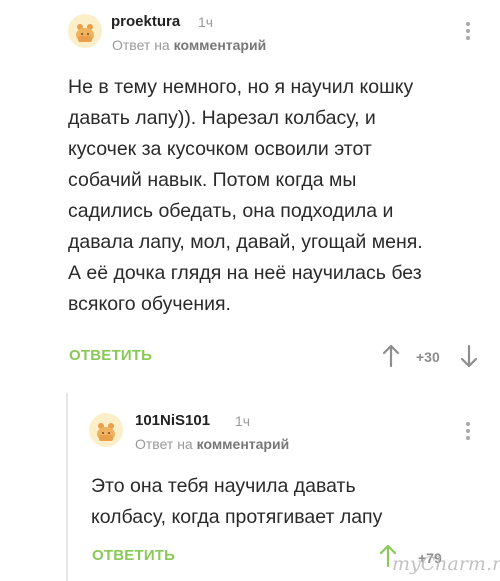 The height and width of the screenshot is (581, 500). I want to click on username: proekturа, so click(145, 21).